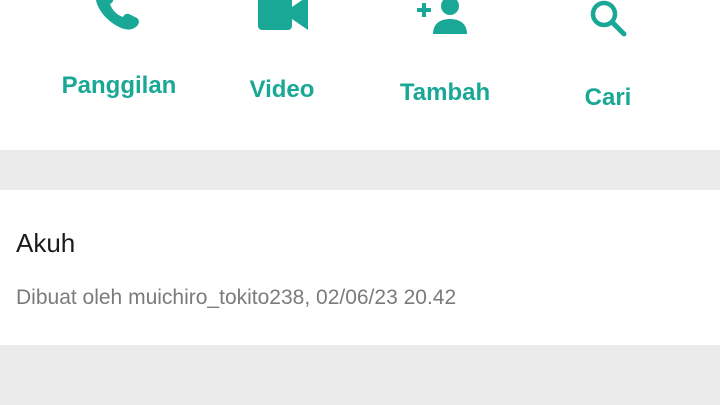 This screenshot has height=405, width=720. What do you see at coordinates (282, 70) in the screenshot?
I see `video-call-button: Video` at bounding box center [282, 70].